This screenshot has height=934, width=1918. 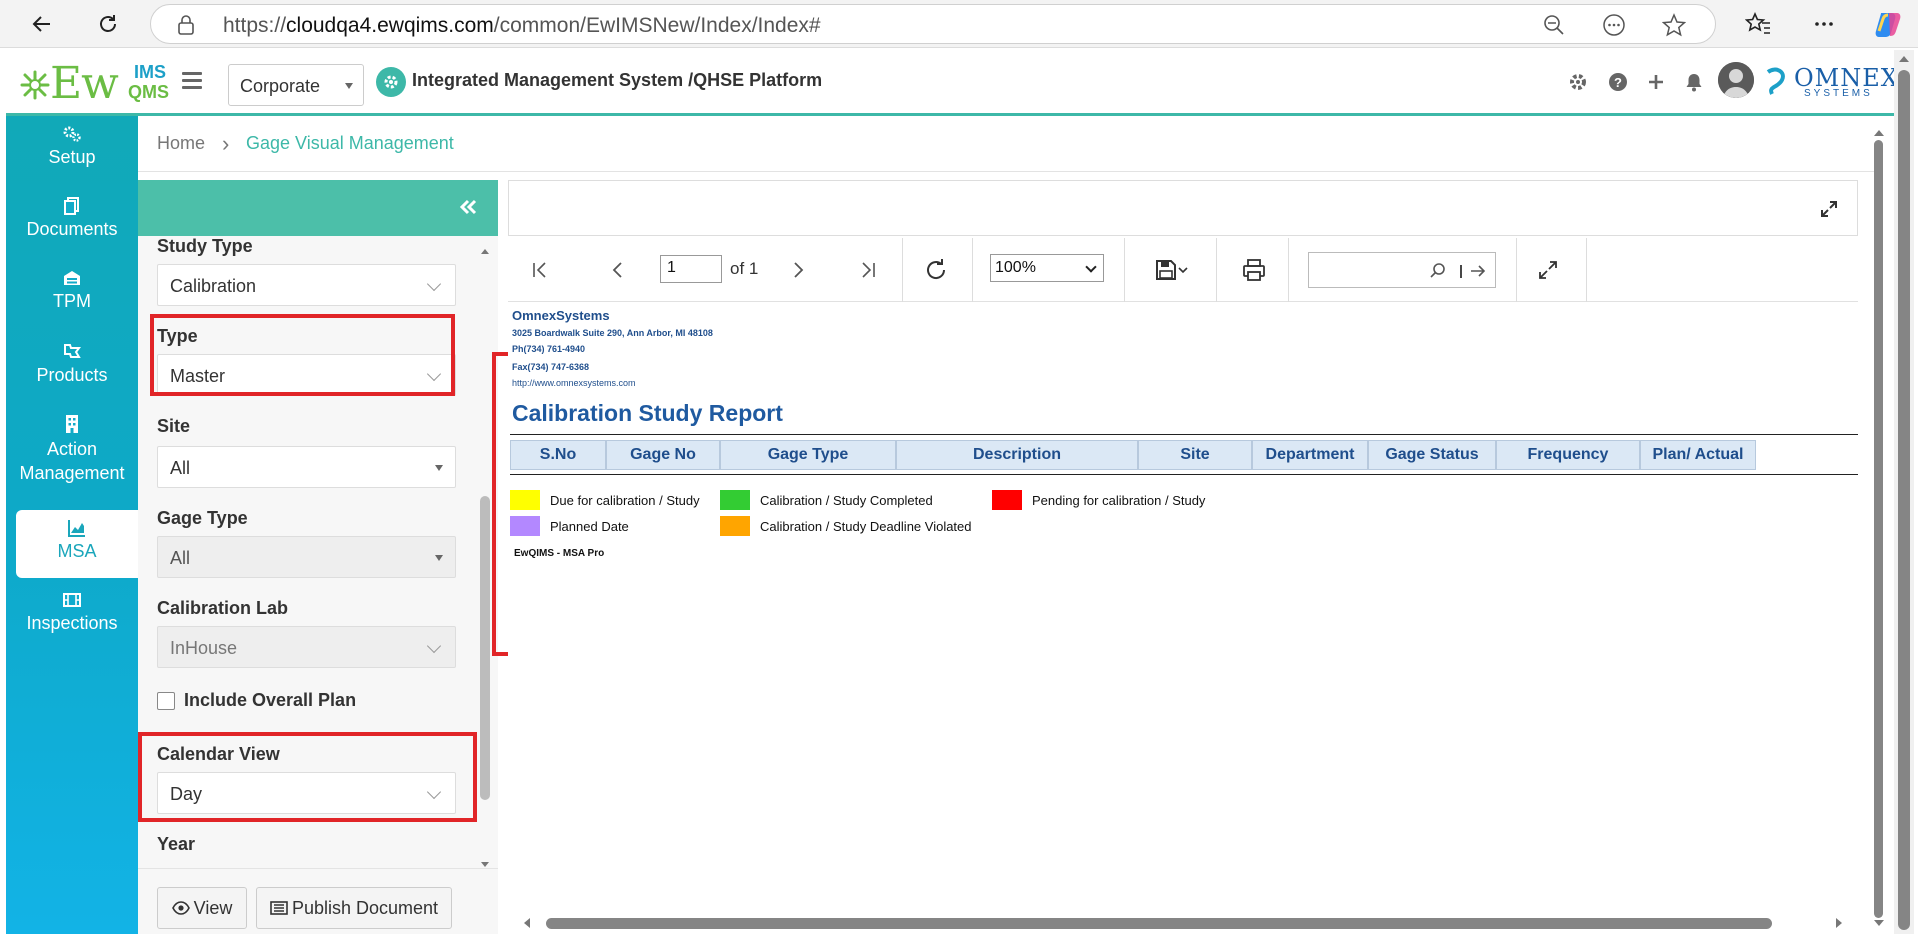 What do you see at coordinates (306, 793) in the screenshot?
I see `calendar-view-select: Day` at bounding box center [306, 793].